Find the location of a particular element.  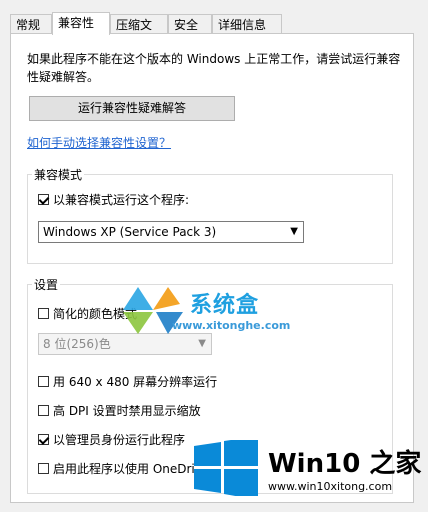

run-admin-checkbox: 以管理员身份运行此程序 is located at coordinates (111, 439).